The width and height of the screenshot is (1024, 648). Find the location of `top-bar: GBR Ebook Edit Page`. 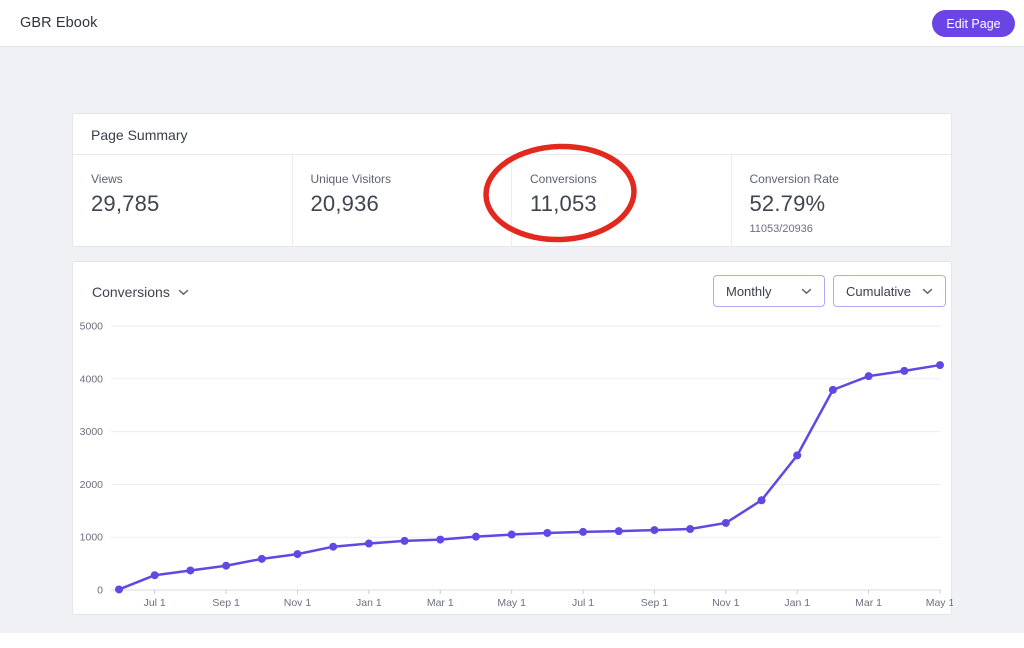

top-bar: GBR Ebook Edit Page is located at coordinates (512, 23).